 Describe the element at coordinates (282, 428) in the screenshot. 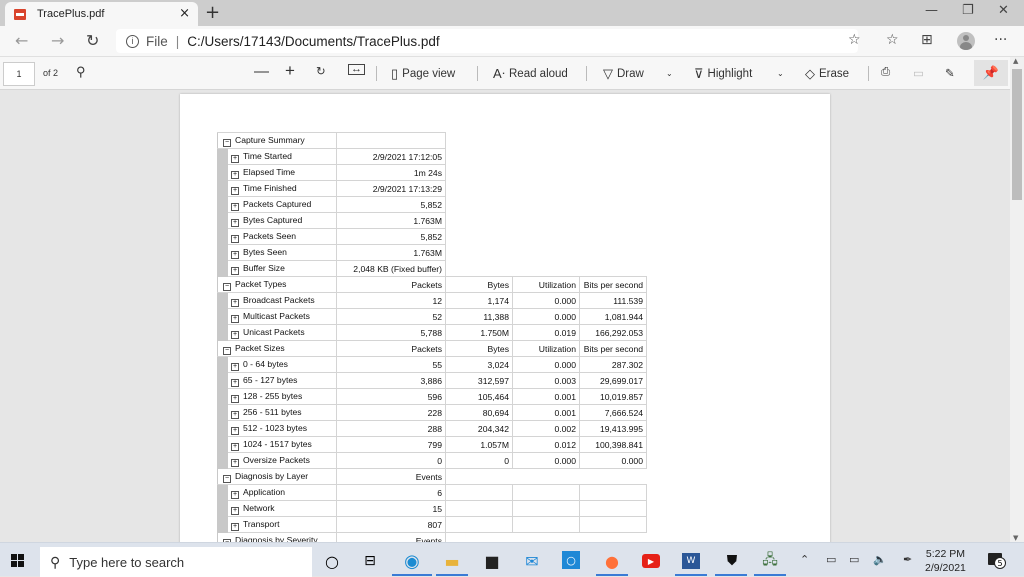

I see `row-label: +512 - 1023 bytes` at that location.